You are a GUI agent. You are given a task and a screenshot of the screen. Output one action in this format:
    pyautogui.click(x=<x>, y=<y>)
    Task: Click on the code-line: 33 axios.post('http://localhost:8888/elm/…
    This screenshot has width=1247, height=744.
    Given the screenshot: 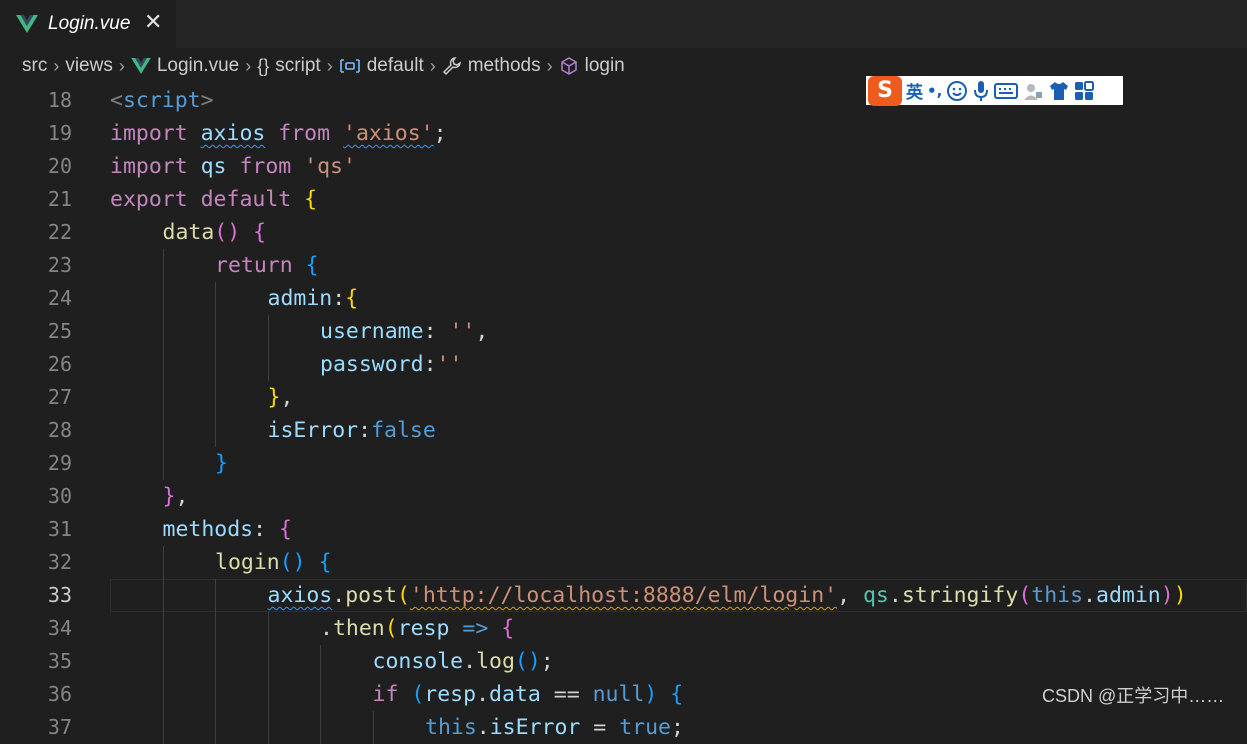 What is the action you would take?
    pyautogui.click(x=623, y=595)
    